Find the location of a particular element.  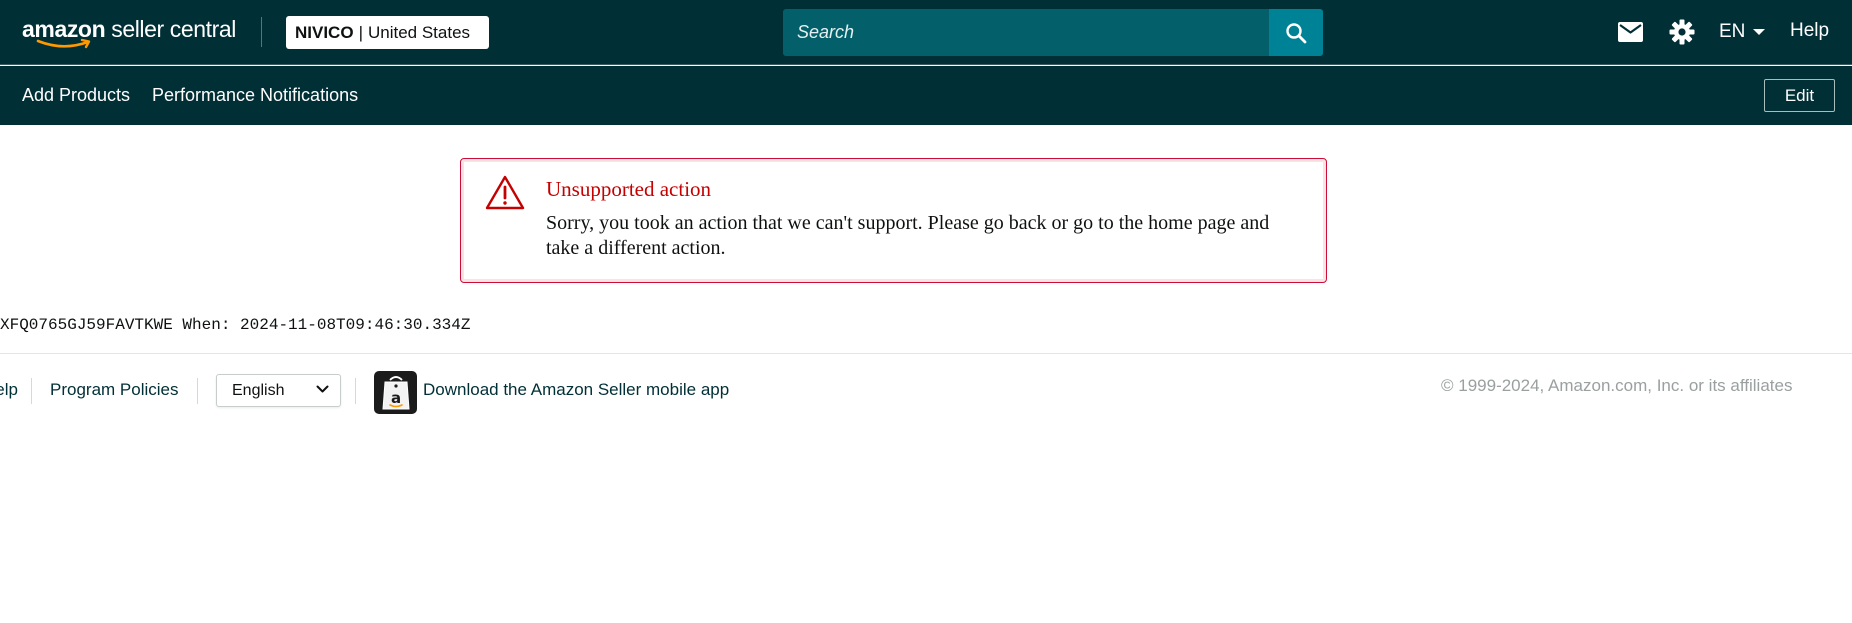

logo-product: seller central is located at coordinates (174, 29).